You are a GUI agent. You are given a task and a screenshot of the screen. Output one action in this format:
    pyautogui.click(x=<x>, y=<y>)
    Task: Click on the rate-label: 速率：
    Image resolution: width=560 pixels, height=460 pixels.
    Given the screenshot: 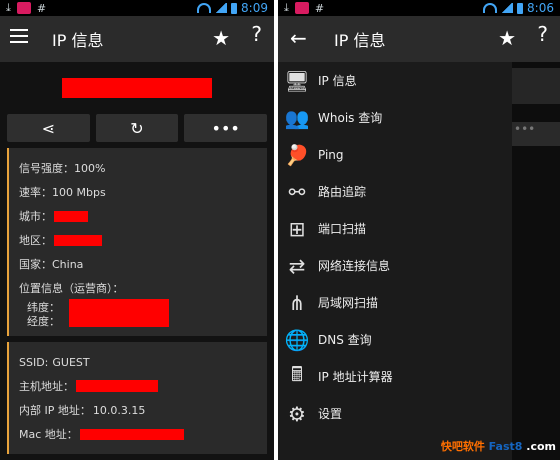 What is the action you would take?
    pyautogui.click(x=35, y=192)
    